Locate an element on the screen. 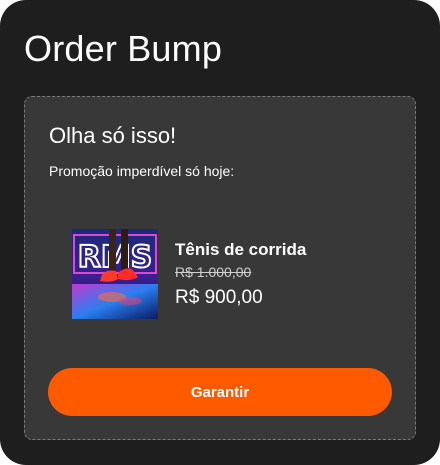 The height and width of the screenshot is (465, 440). product-price: R$ 900,00 is located at coordinates (219, 297).